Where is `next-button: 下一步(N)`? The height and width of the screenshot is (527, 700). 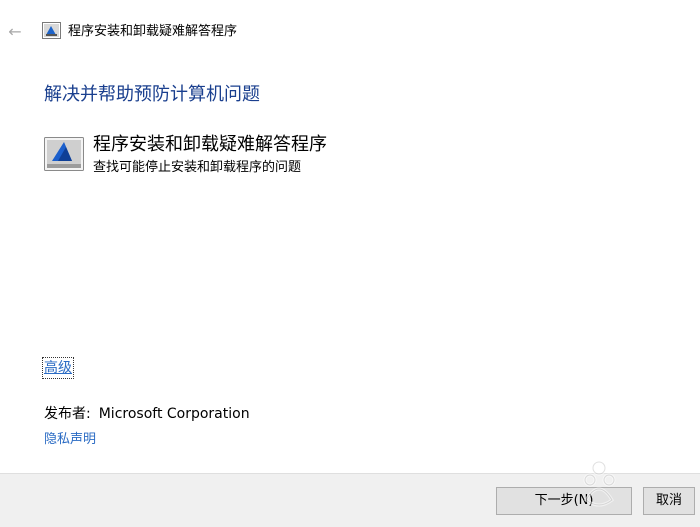
next-button: 下一步(N) is located at coordinates (564, 501).